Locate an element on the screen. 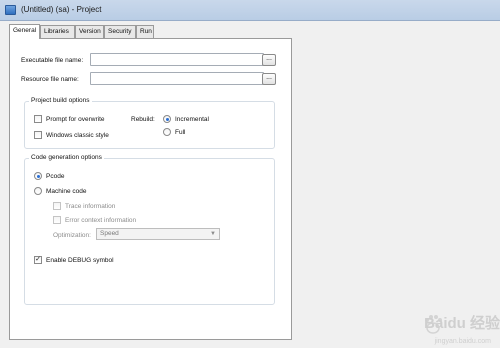 This screenshot has width=500, height=348. watermark-url: jingyan.baidu.com is located at coordinates (462, 341).